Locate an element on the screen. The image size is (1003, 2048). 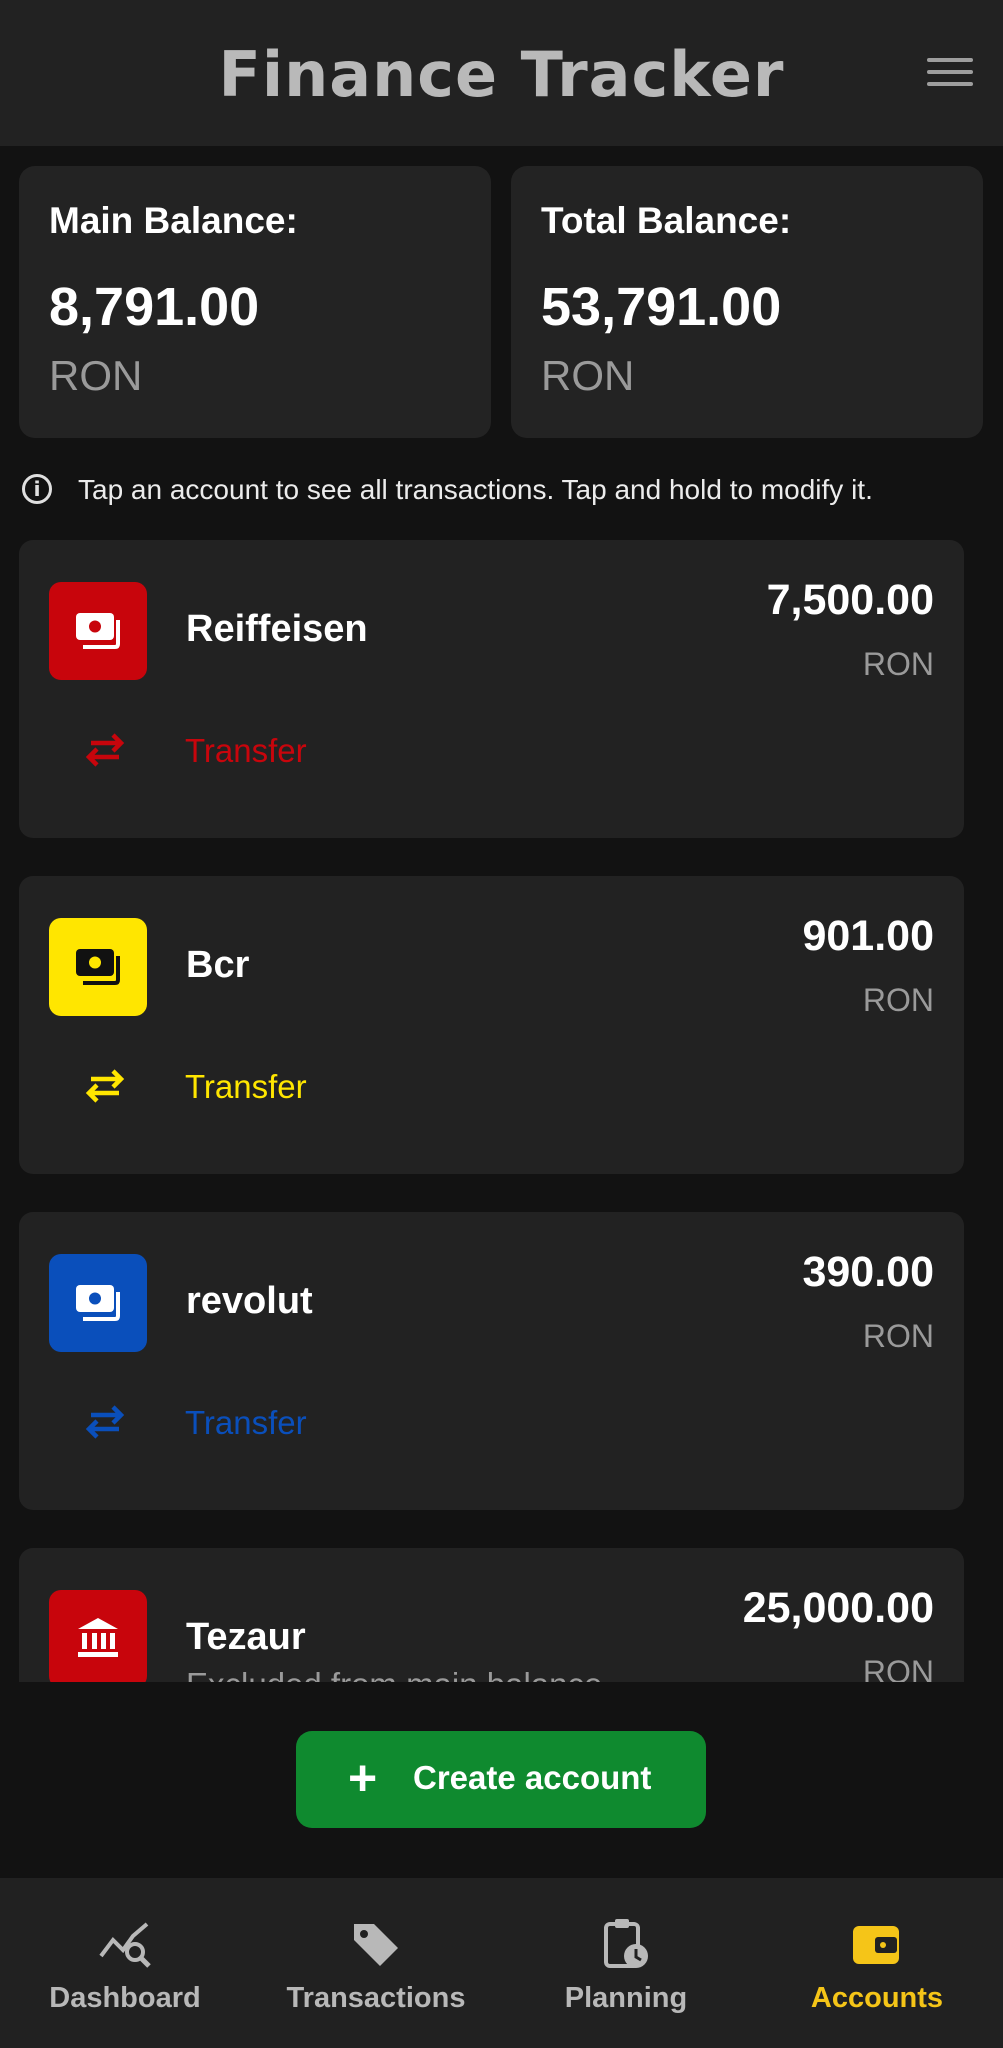
main-balance-card: Main Balance: 8,791.00 RON is located at coordinates (255, 302).